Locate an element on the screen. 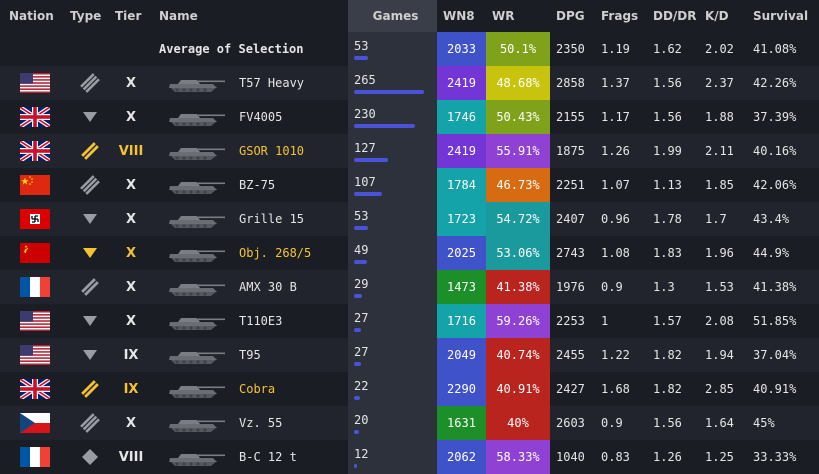  nation-flag-ussr is located at coordinates (35, 253).